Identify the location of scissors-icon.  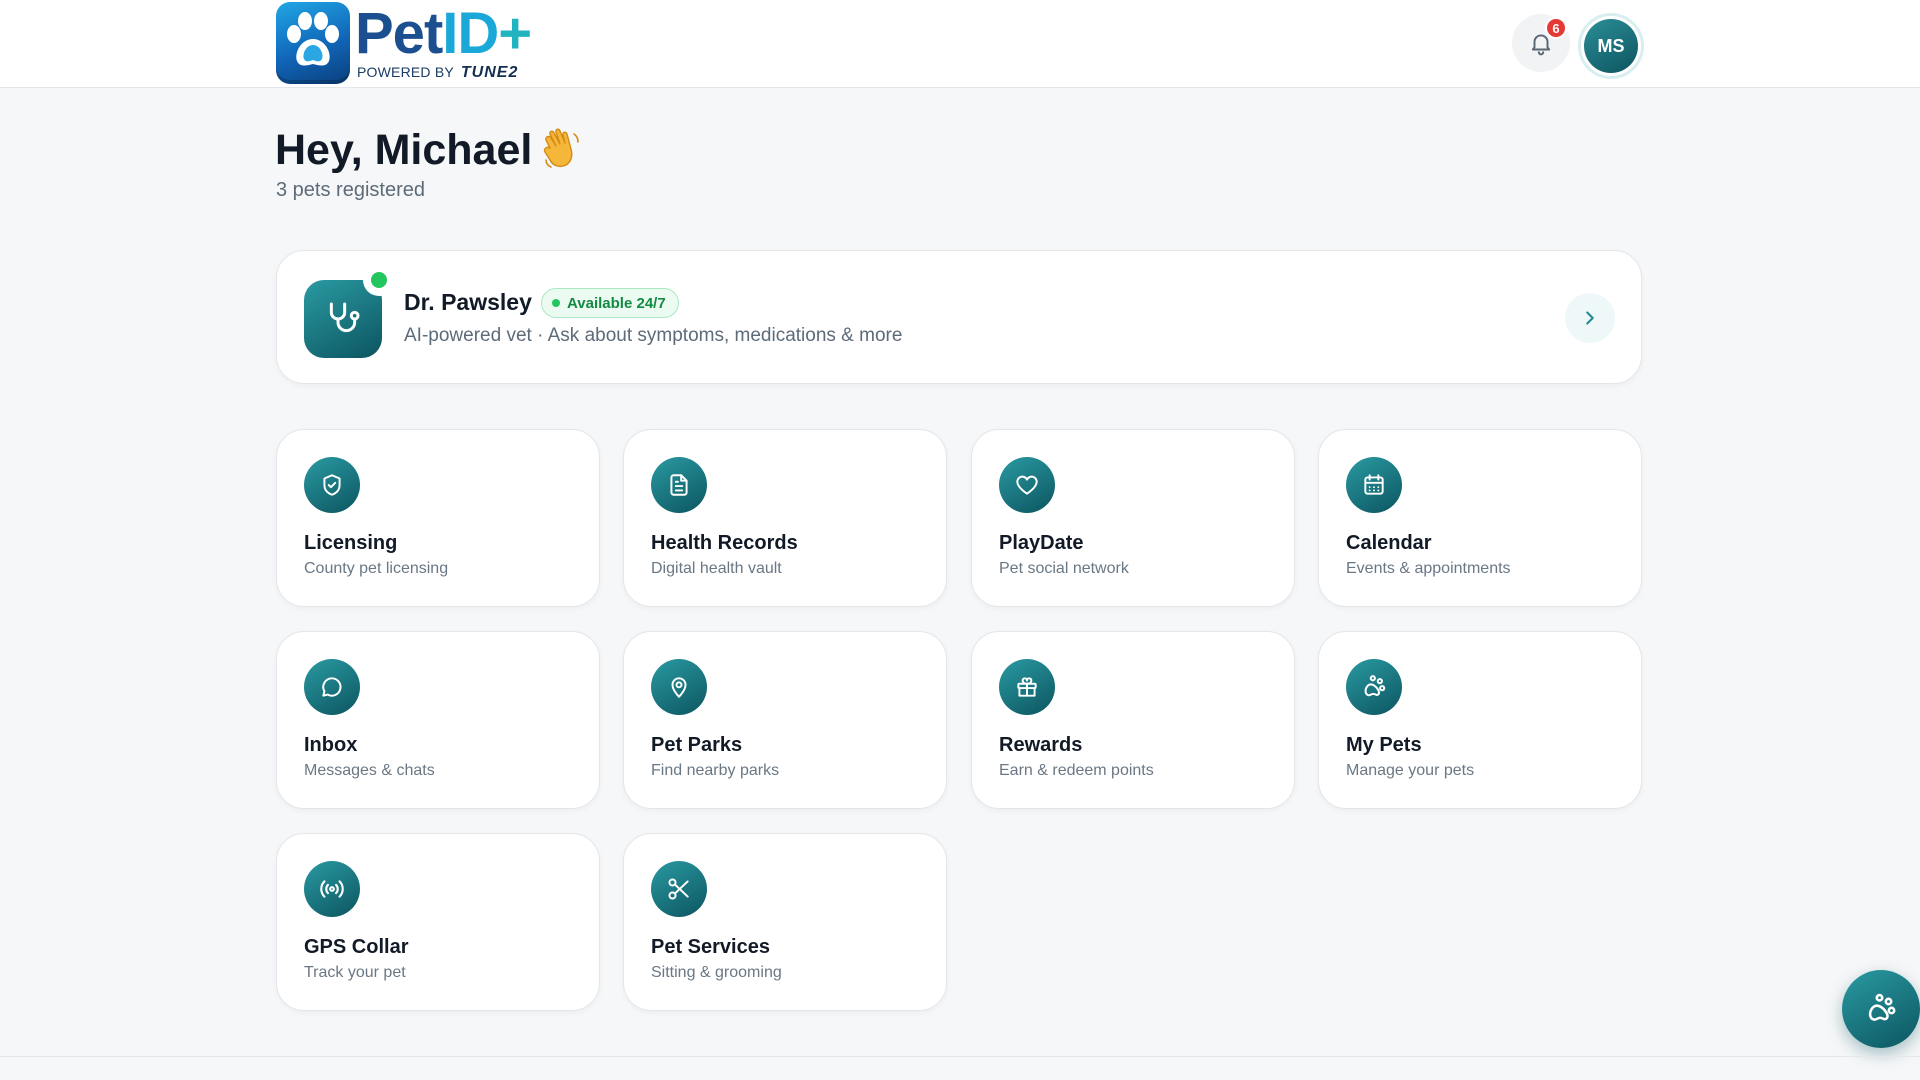
(679, 889).